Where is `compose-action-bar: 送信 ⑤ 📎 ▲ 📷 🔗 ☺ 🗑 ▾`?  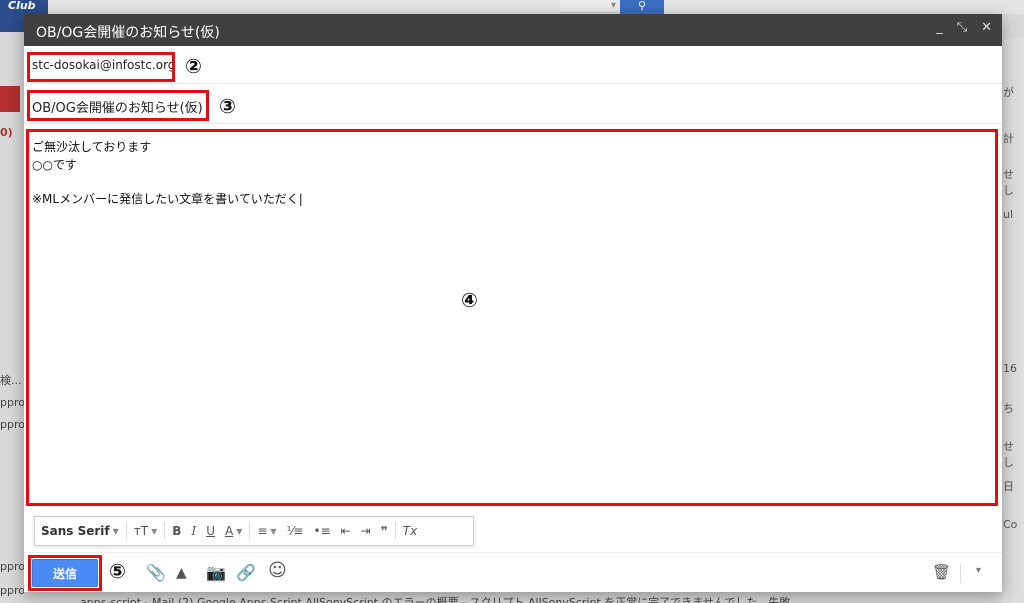 compose-action-bar: 送信 ⑤ 📎 ▲ 📷 🔗 ☺ 🗑 ▾ is located at coordinates (513, 572).